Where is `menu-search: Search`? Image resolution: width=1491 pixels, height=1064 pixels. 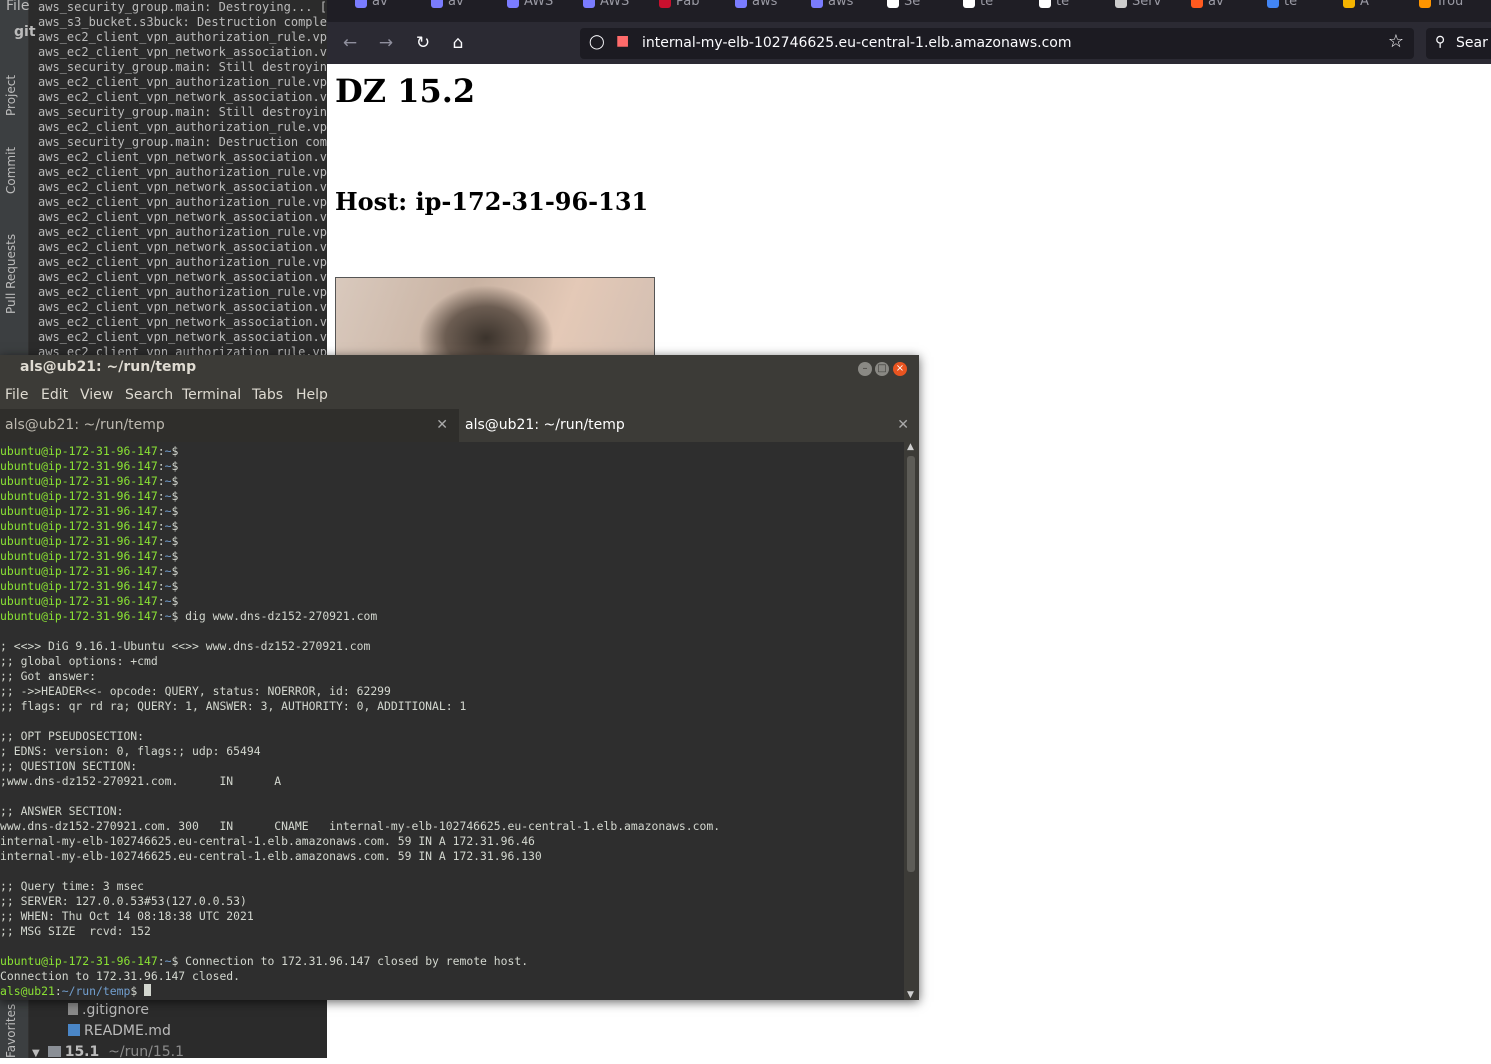 menu-search: Search is located at coordinates (149, 395).